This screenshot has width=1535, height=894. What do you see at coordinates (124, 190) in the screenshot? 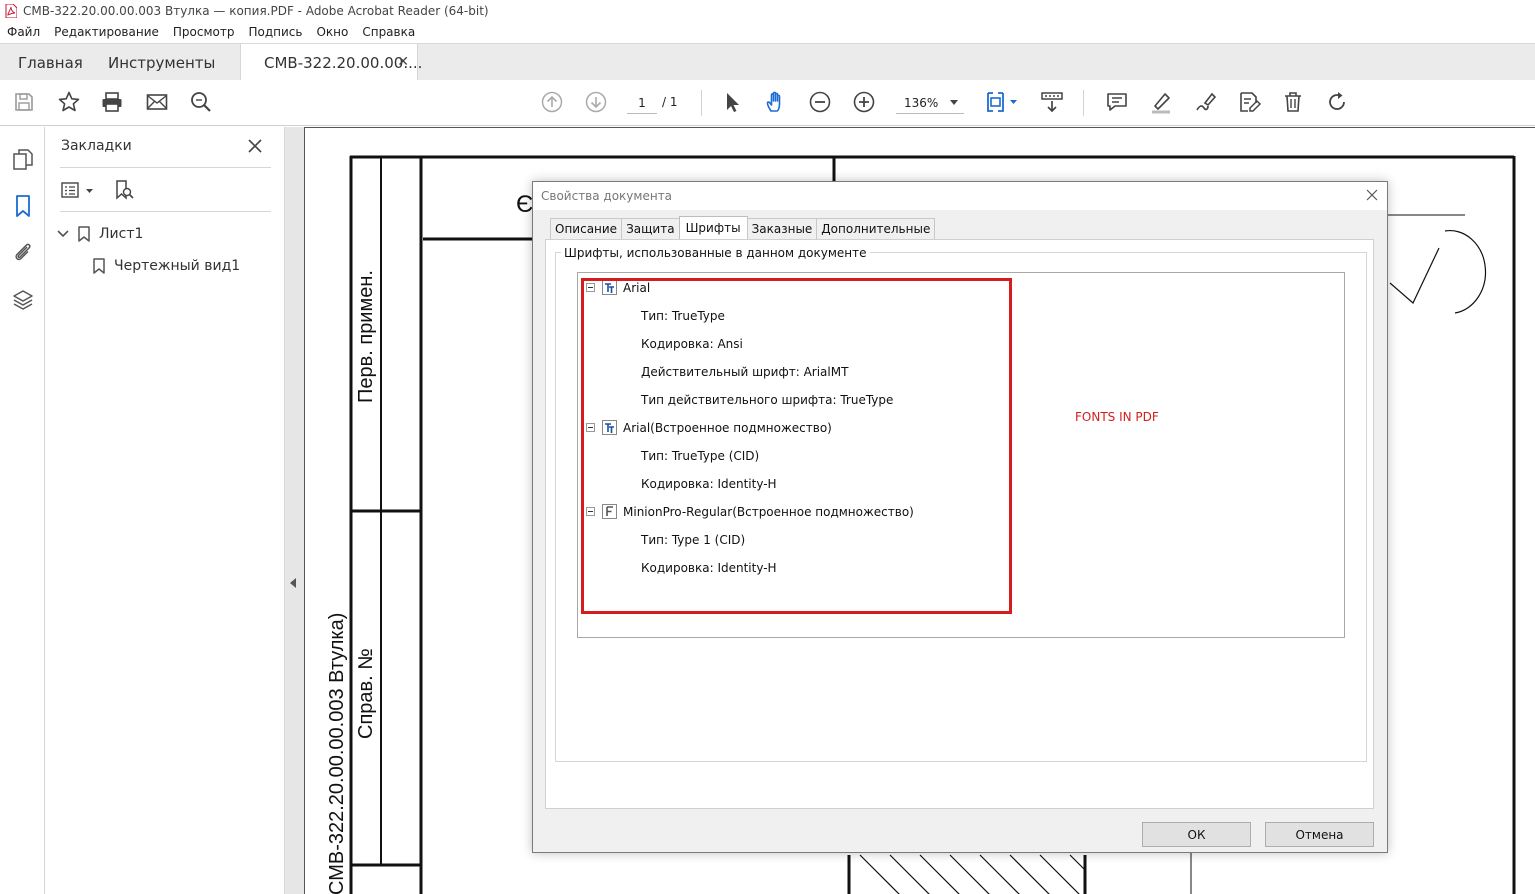
I see `new-bookmark-icon` at bounding box center [124, 190].